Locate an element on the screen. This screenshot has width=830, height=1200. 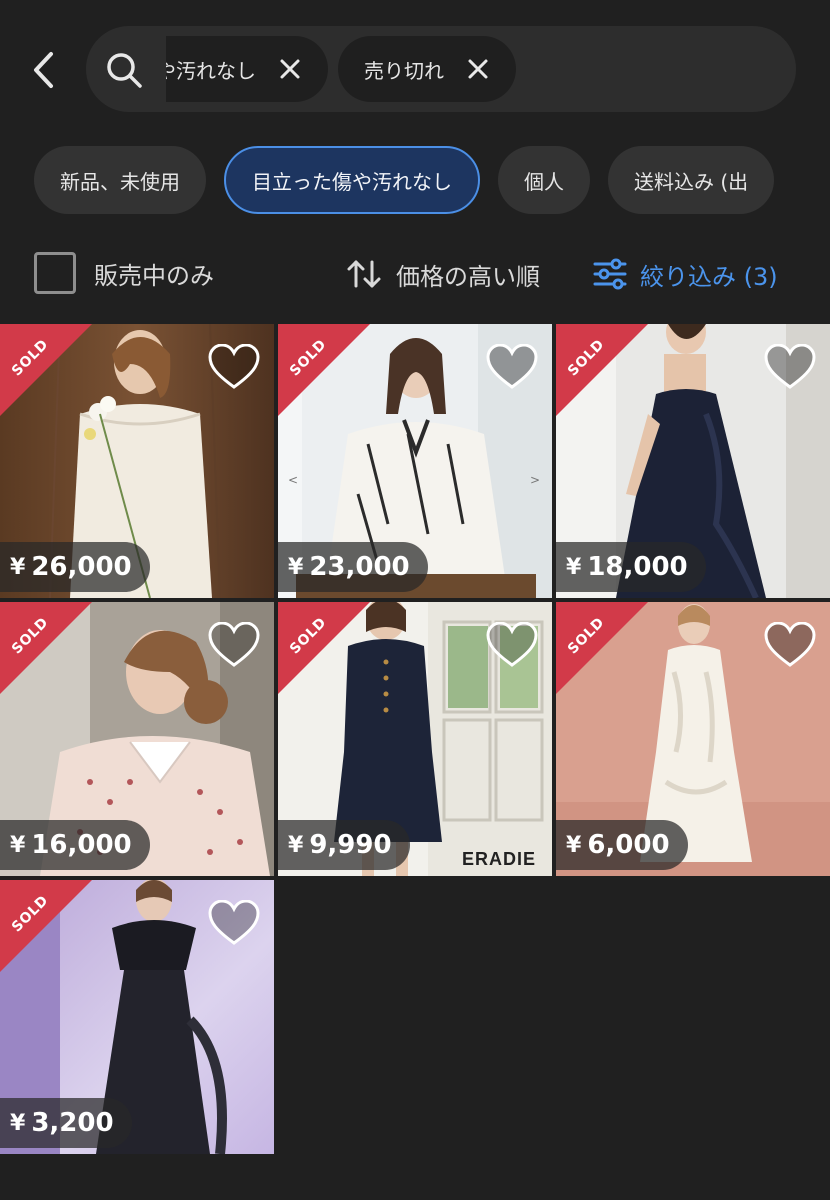
product-card: SOLD ¥16,000 is located at coordinates (137, 739).